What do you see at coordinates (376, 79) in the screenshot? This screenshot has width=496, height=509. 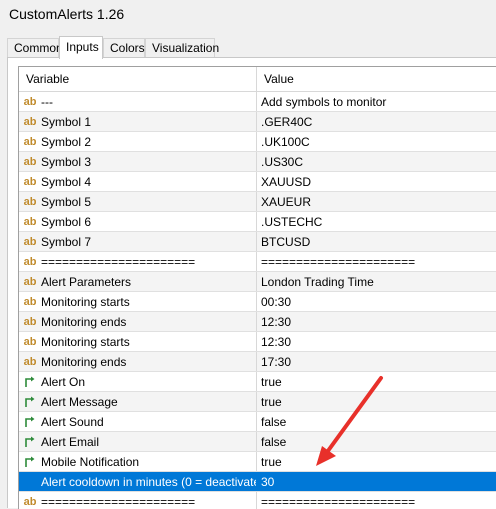 I see `column-header-value: Value` at bounding box center [376, 79].